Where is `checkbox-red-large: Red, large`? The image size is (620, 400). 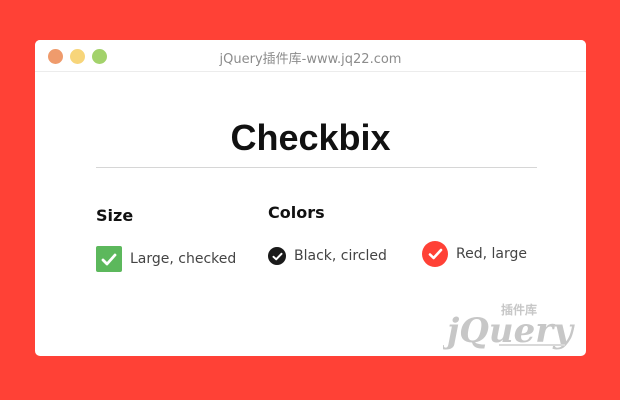 checkbox-red-large: Red, large is located at coordinates (474, 254).